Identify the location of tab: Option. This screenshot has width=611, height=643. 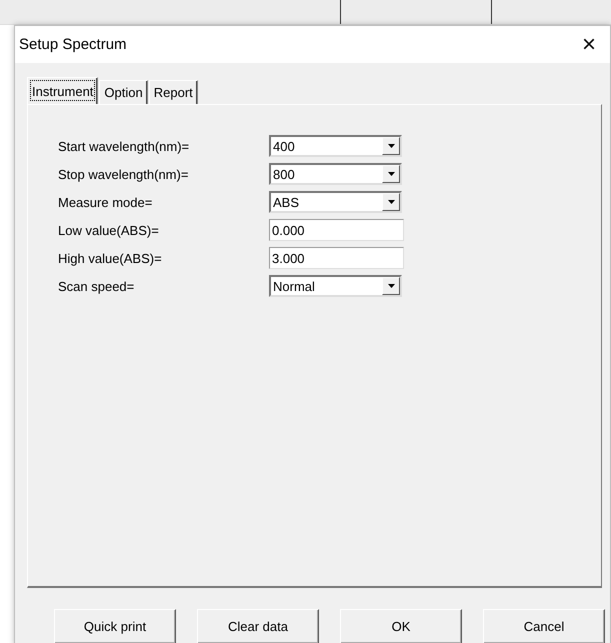
(123, 92).